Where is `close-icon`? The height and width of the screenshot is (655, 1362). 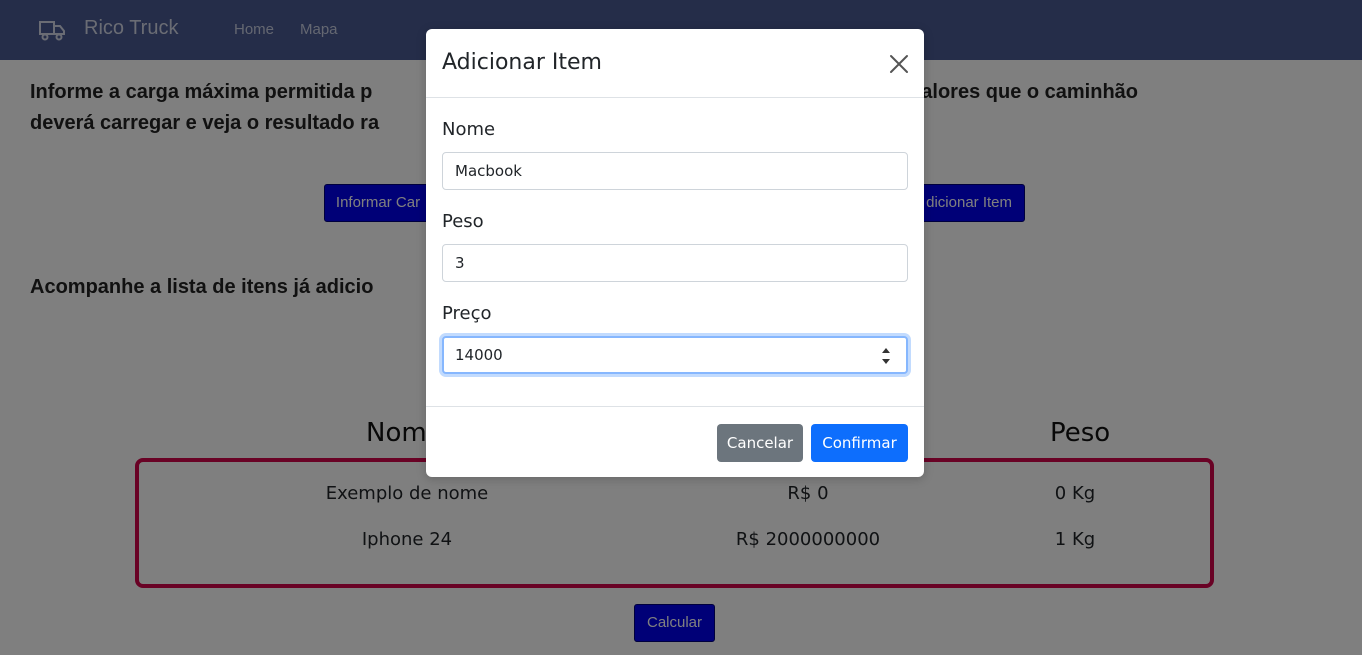
close-icon is located at coordinates (899, 64).